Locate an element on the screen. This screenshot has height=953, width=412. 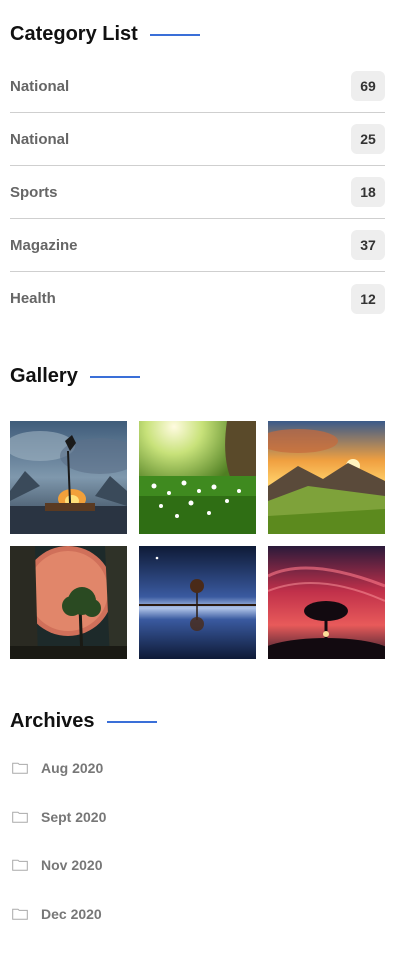
category-count-badge: 18 is located at coordinates (368, 192).